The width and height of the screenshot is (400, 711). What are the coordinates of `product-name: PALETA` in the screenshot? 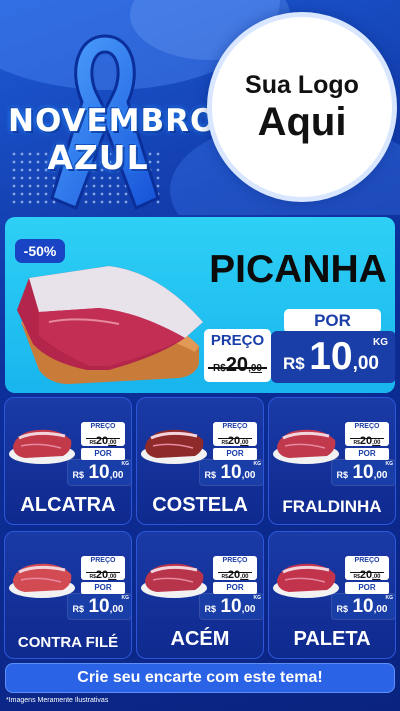 It's located at (332, 639).